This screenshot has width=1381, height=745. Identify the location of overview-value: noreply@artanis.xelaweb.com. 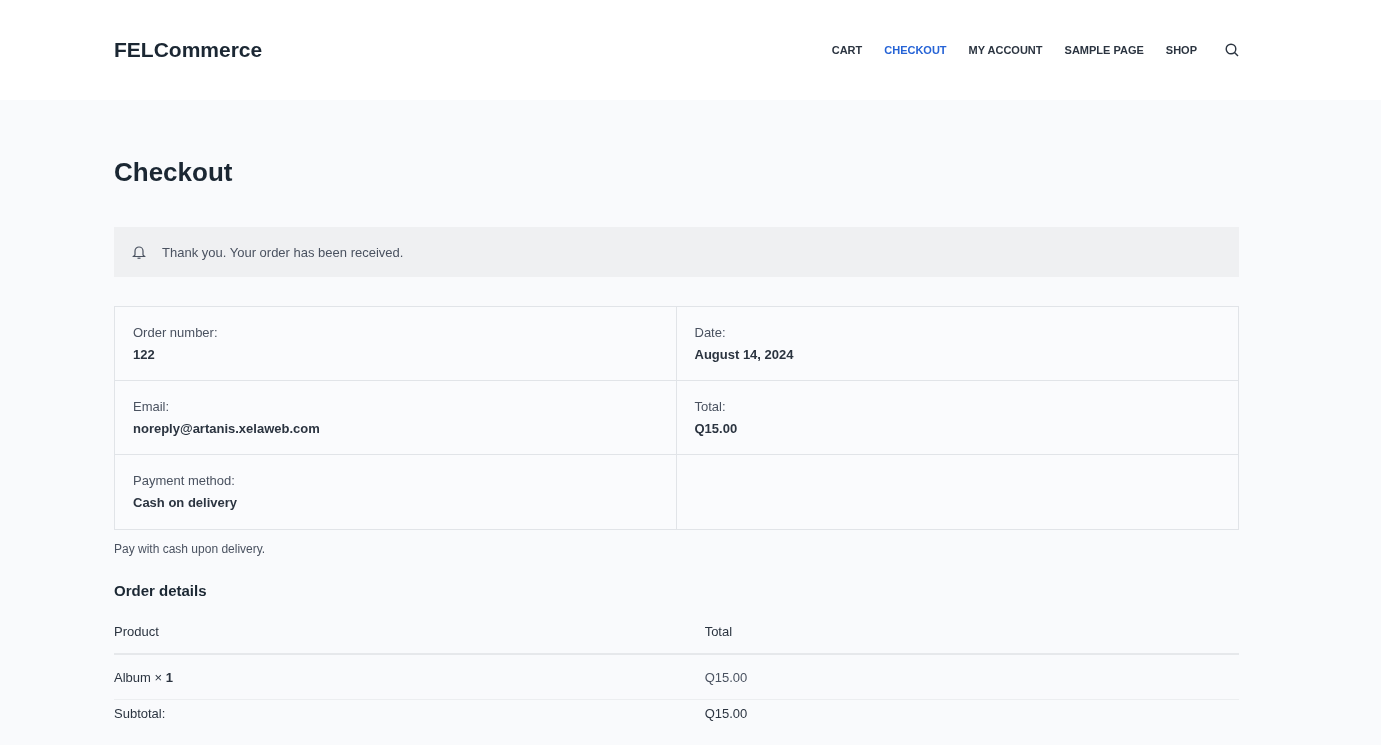
(227, 428).